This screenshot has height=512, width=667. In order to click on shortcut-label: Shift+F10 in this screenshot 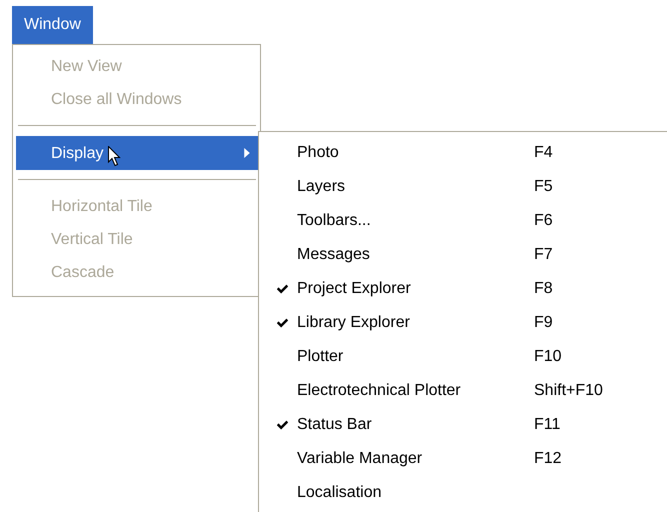, I will do `click(568, 391)`.